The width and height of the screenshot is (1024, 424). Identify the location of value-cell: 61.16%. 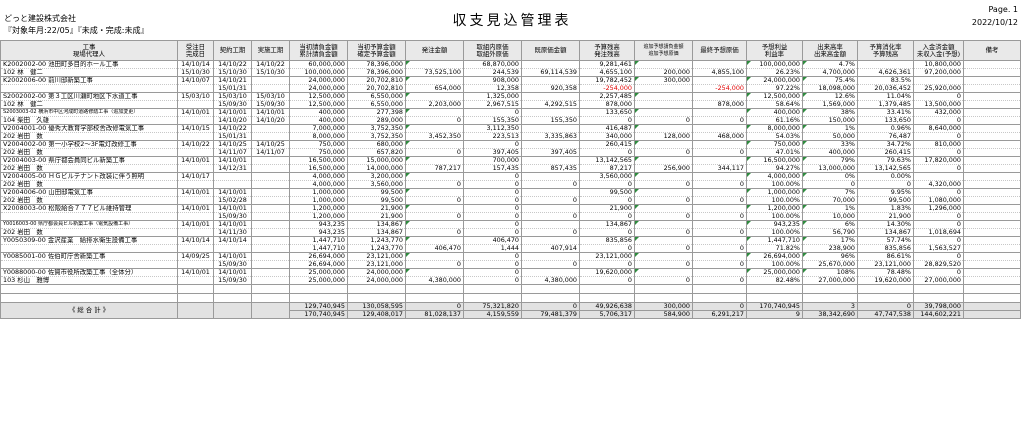
(774, 120).